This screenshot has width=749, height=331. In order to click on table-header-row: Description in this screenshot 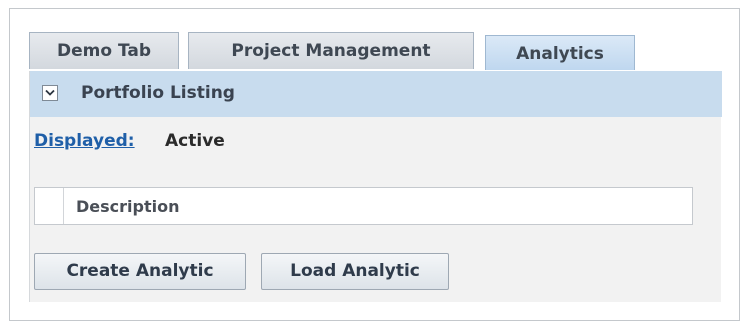, I will do `click(363, 206)`.